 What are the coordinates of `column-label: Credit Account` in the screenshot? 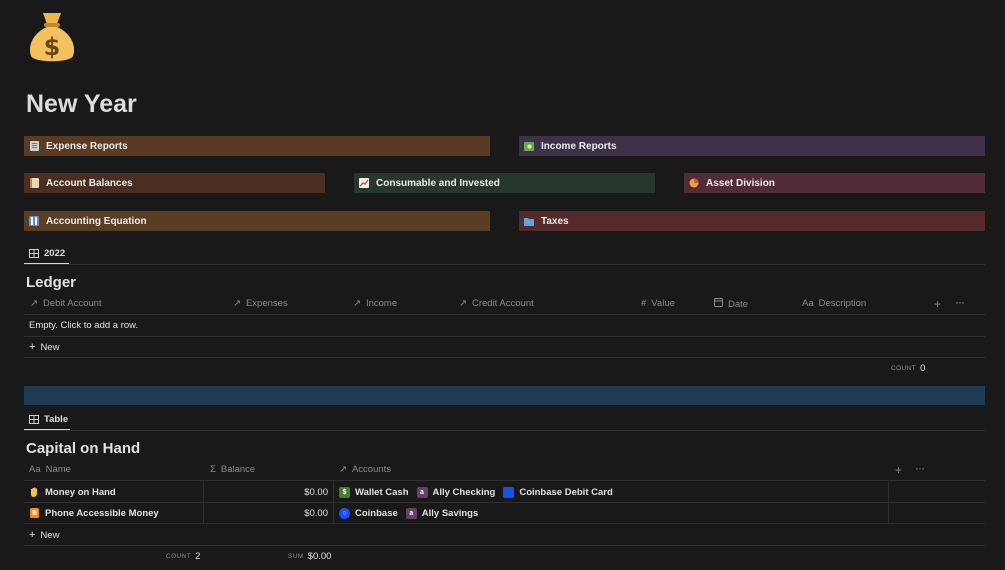 It's located at (502, 303).